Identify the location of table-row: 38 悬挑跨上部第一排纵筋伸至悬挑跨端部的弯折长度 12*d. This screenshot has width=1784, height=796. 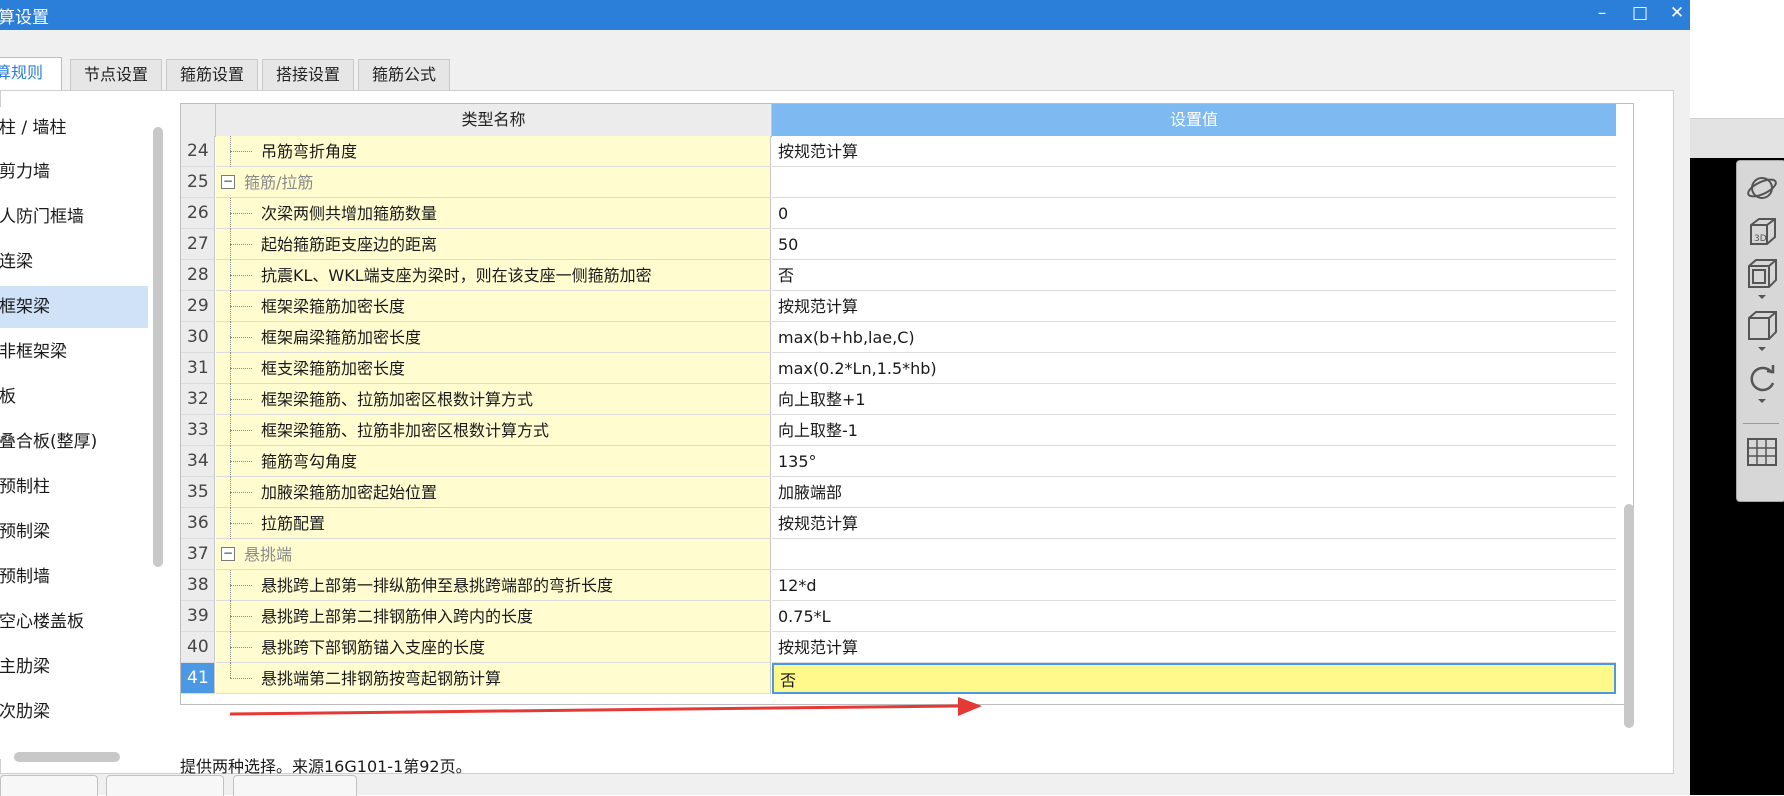
(898, 585).